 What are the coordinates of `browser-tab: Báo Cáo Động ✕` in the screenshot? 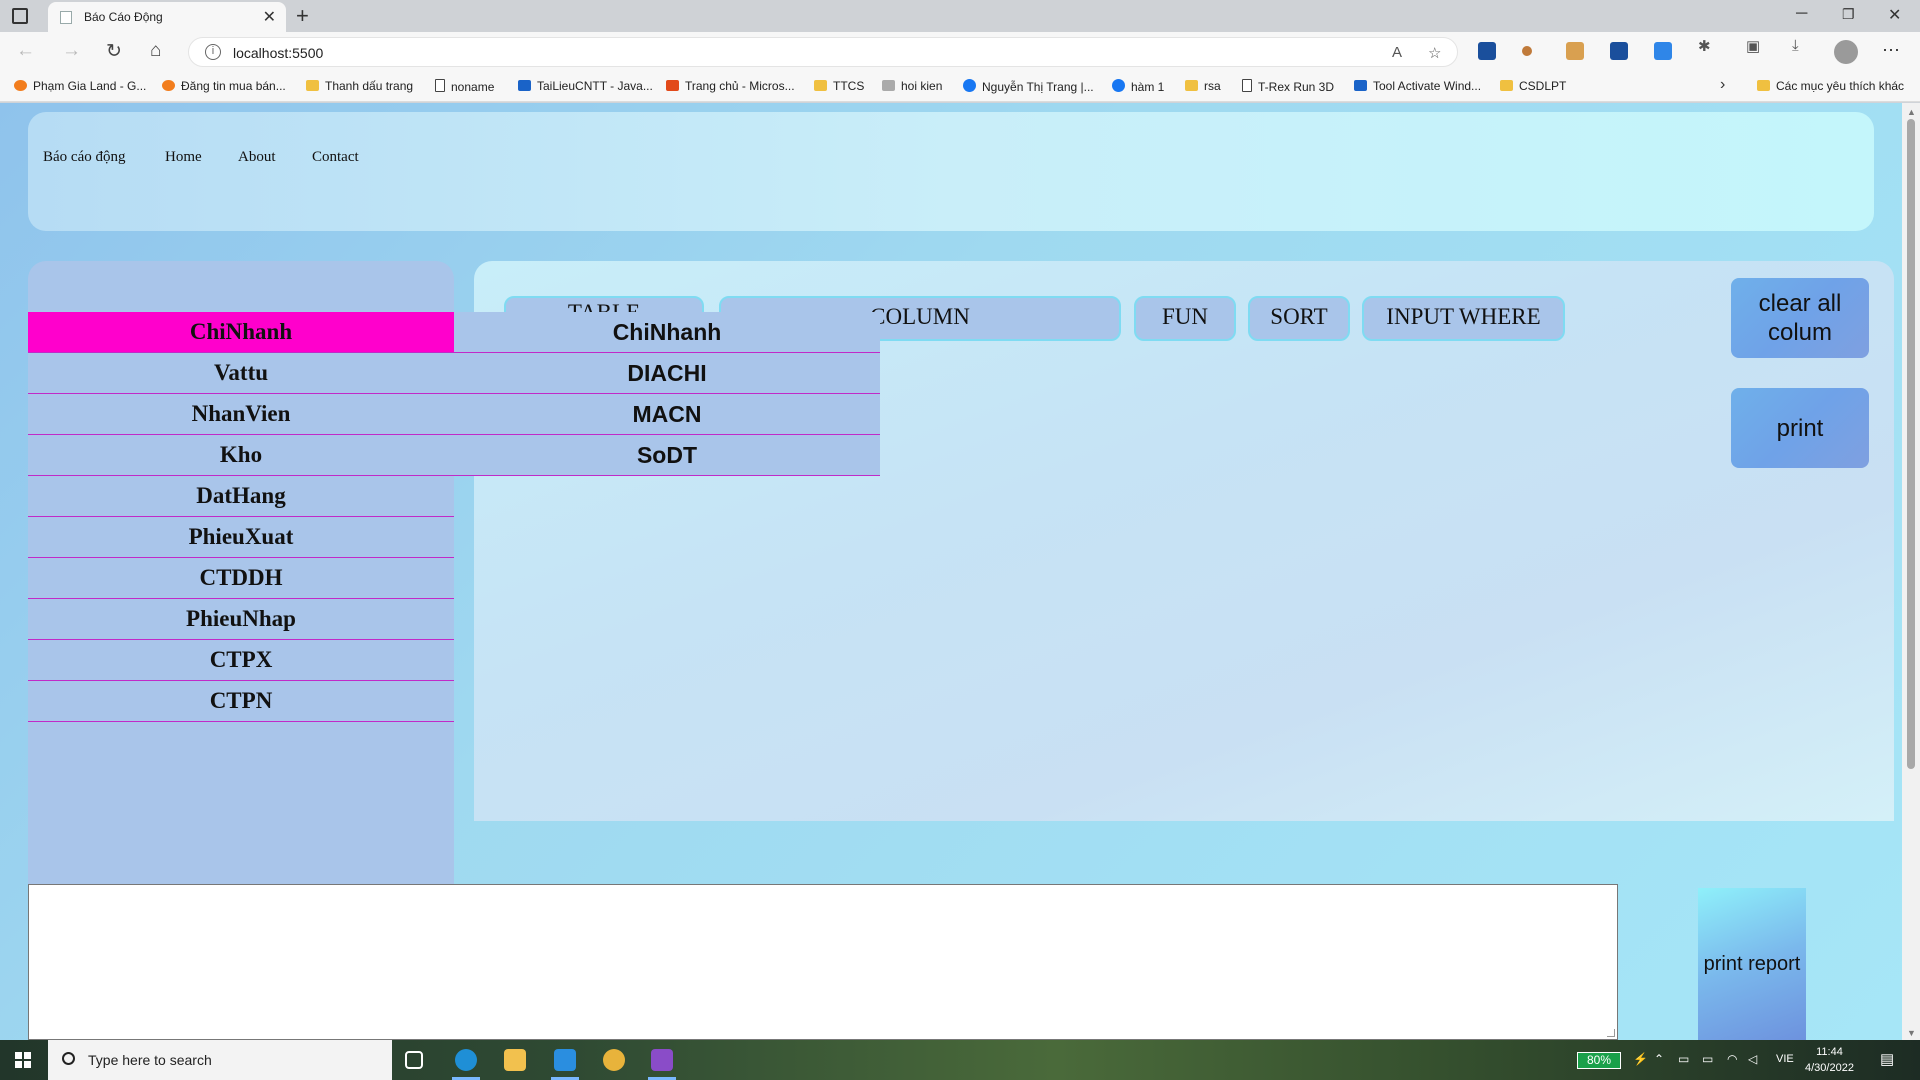 It's located at (167, 17).